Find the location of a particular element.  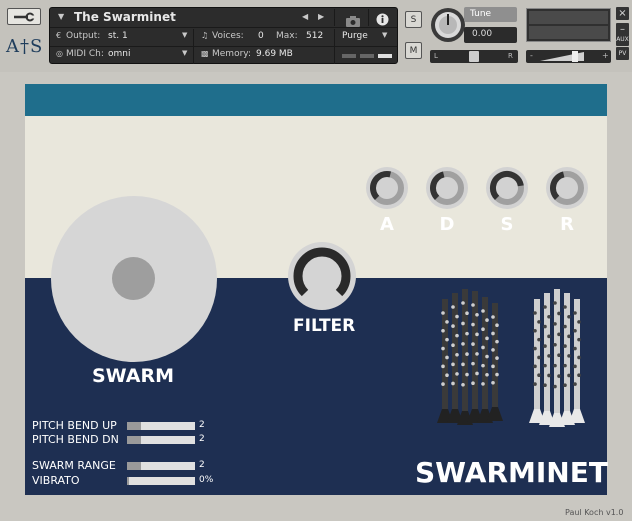

adsr-label-r: R is located at coordinates (567, 224).